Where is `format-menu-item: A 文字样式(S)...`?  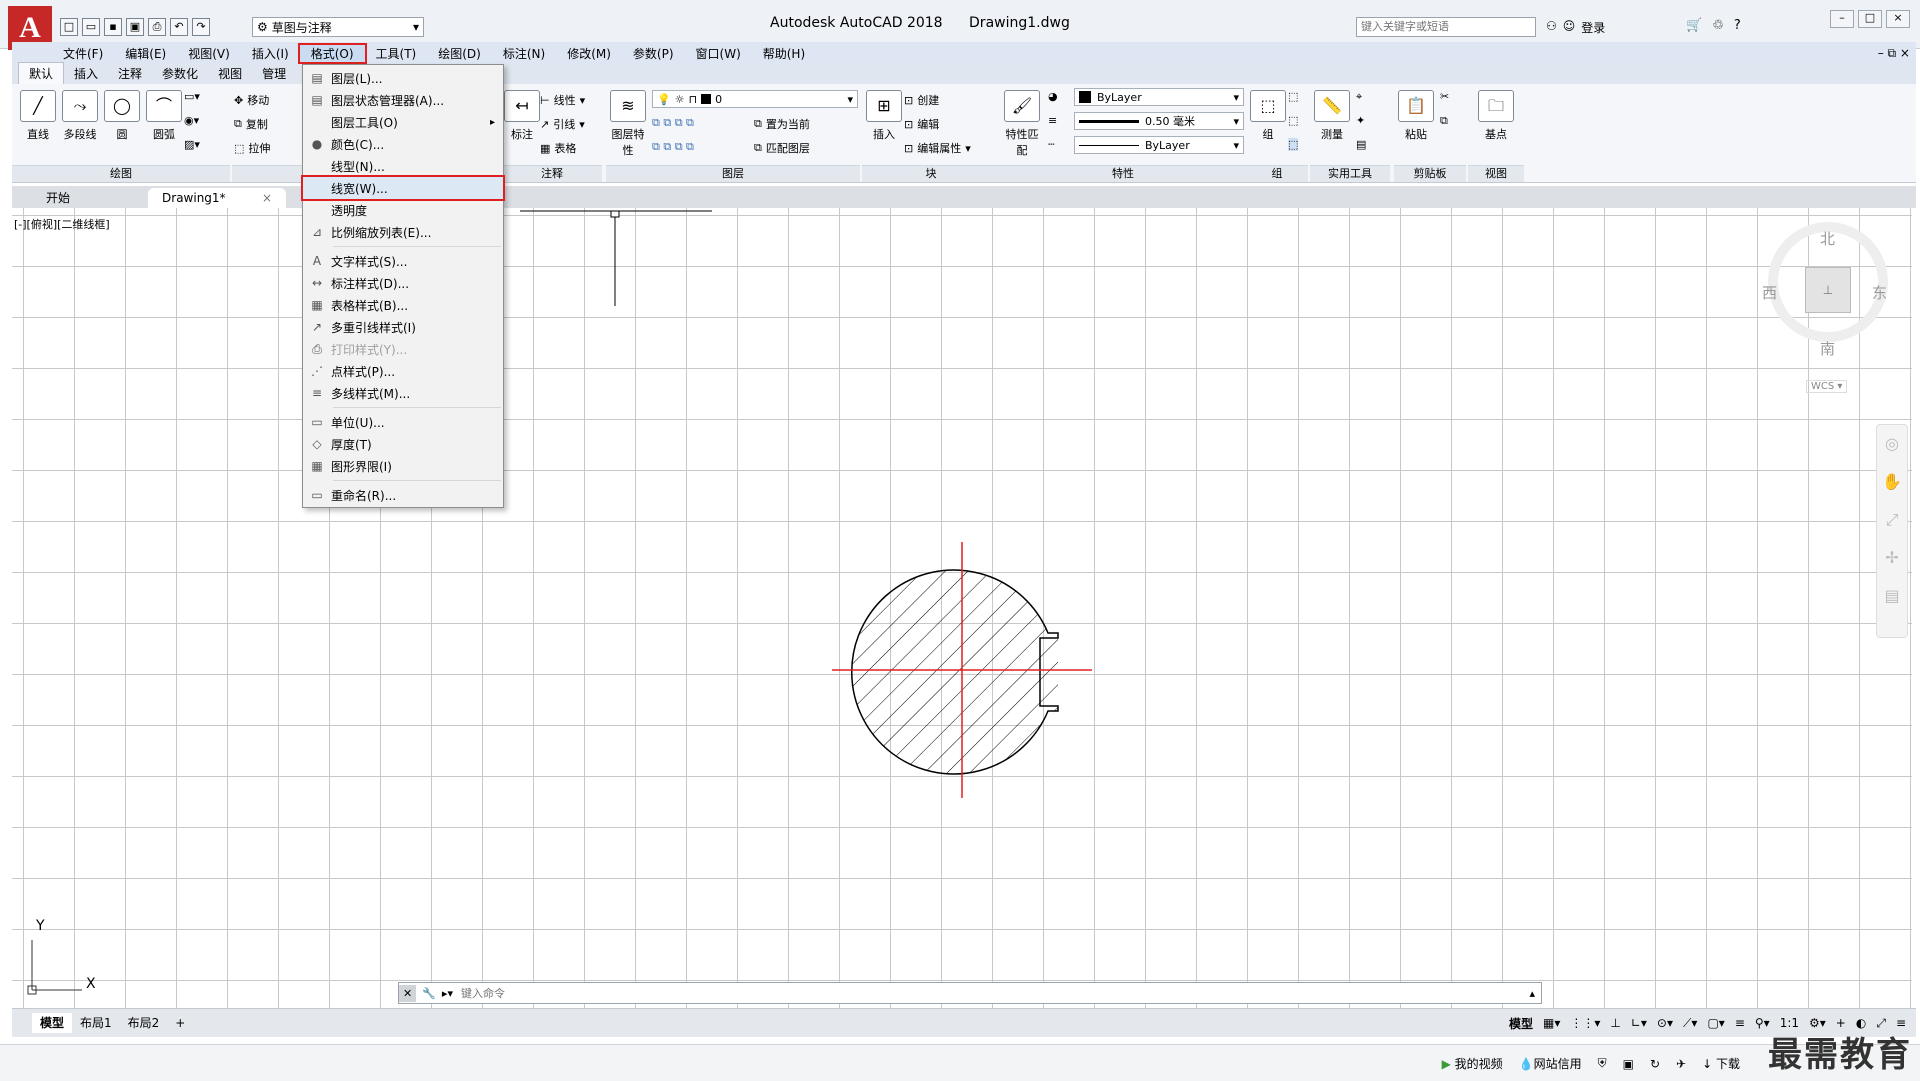
format-menu-item: A 文字样式(S)... is located at coordinates (403, 261).